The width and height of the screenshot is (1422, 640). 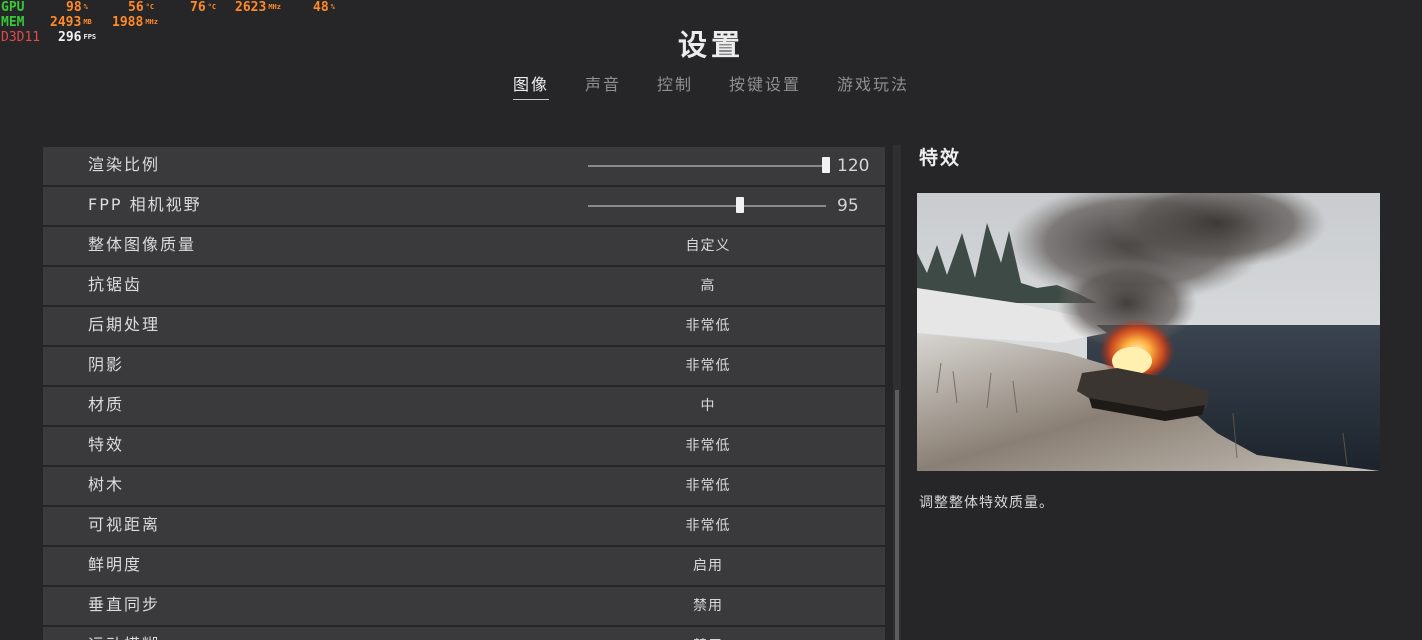 What do you see at coordinates (464, 486) in the screenshot?
I see `setting-row: 树木 非常低` at bounding box center [464, 486].